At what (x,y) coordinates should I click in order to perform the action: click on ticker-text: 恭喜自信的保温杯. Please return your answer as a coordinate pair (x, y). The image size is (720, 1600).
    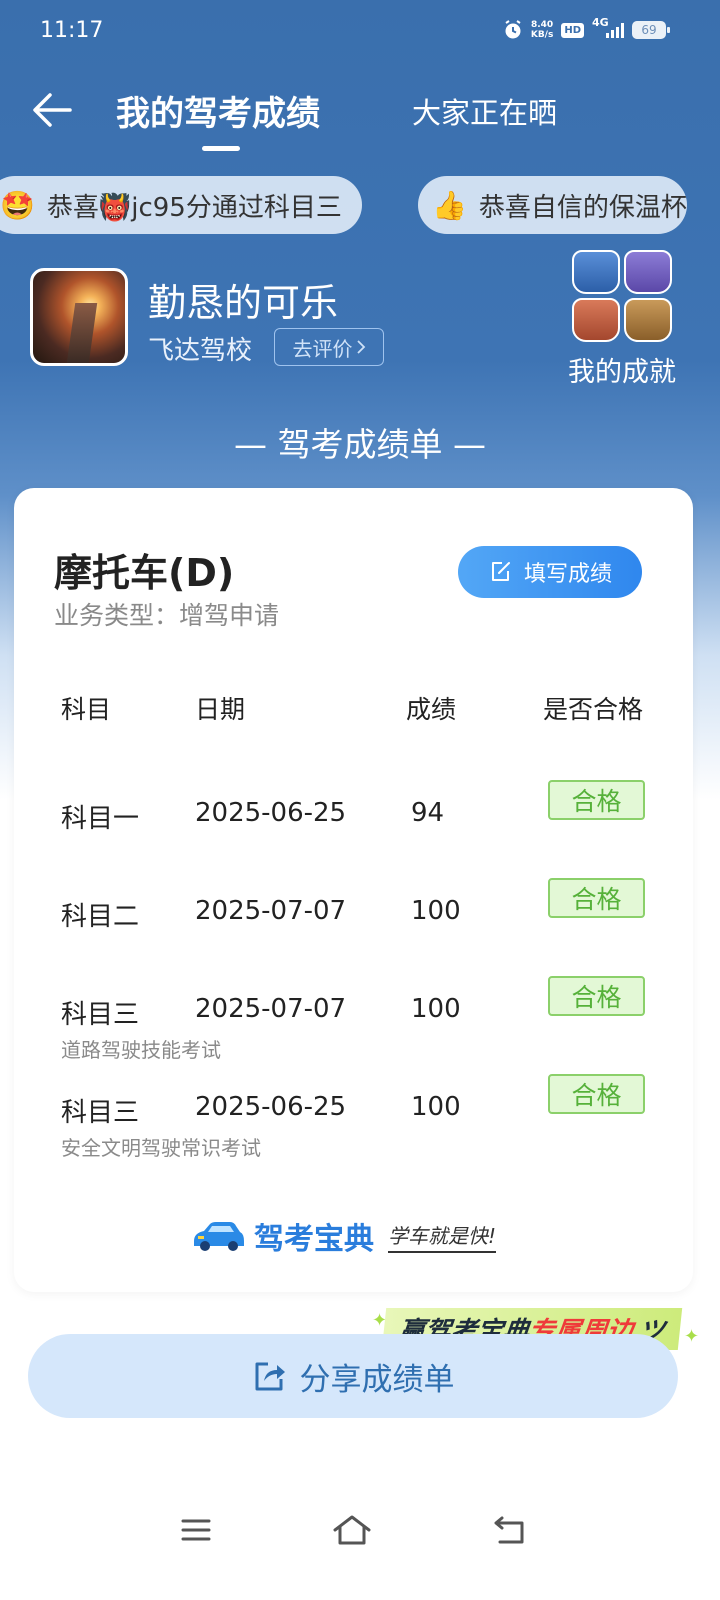
    Looking at the image, I should click on (582, 207).